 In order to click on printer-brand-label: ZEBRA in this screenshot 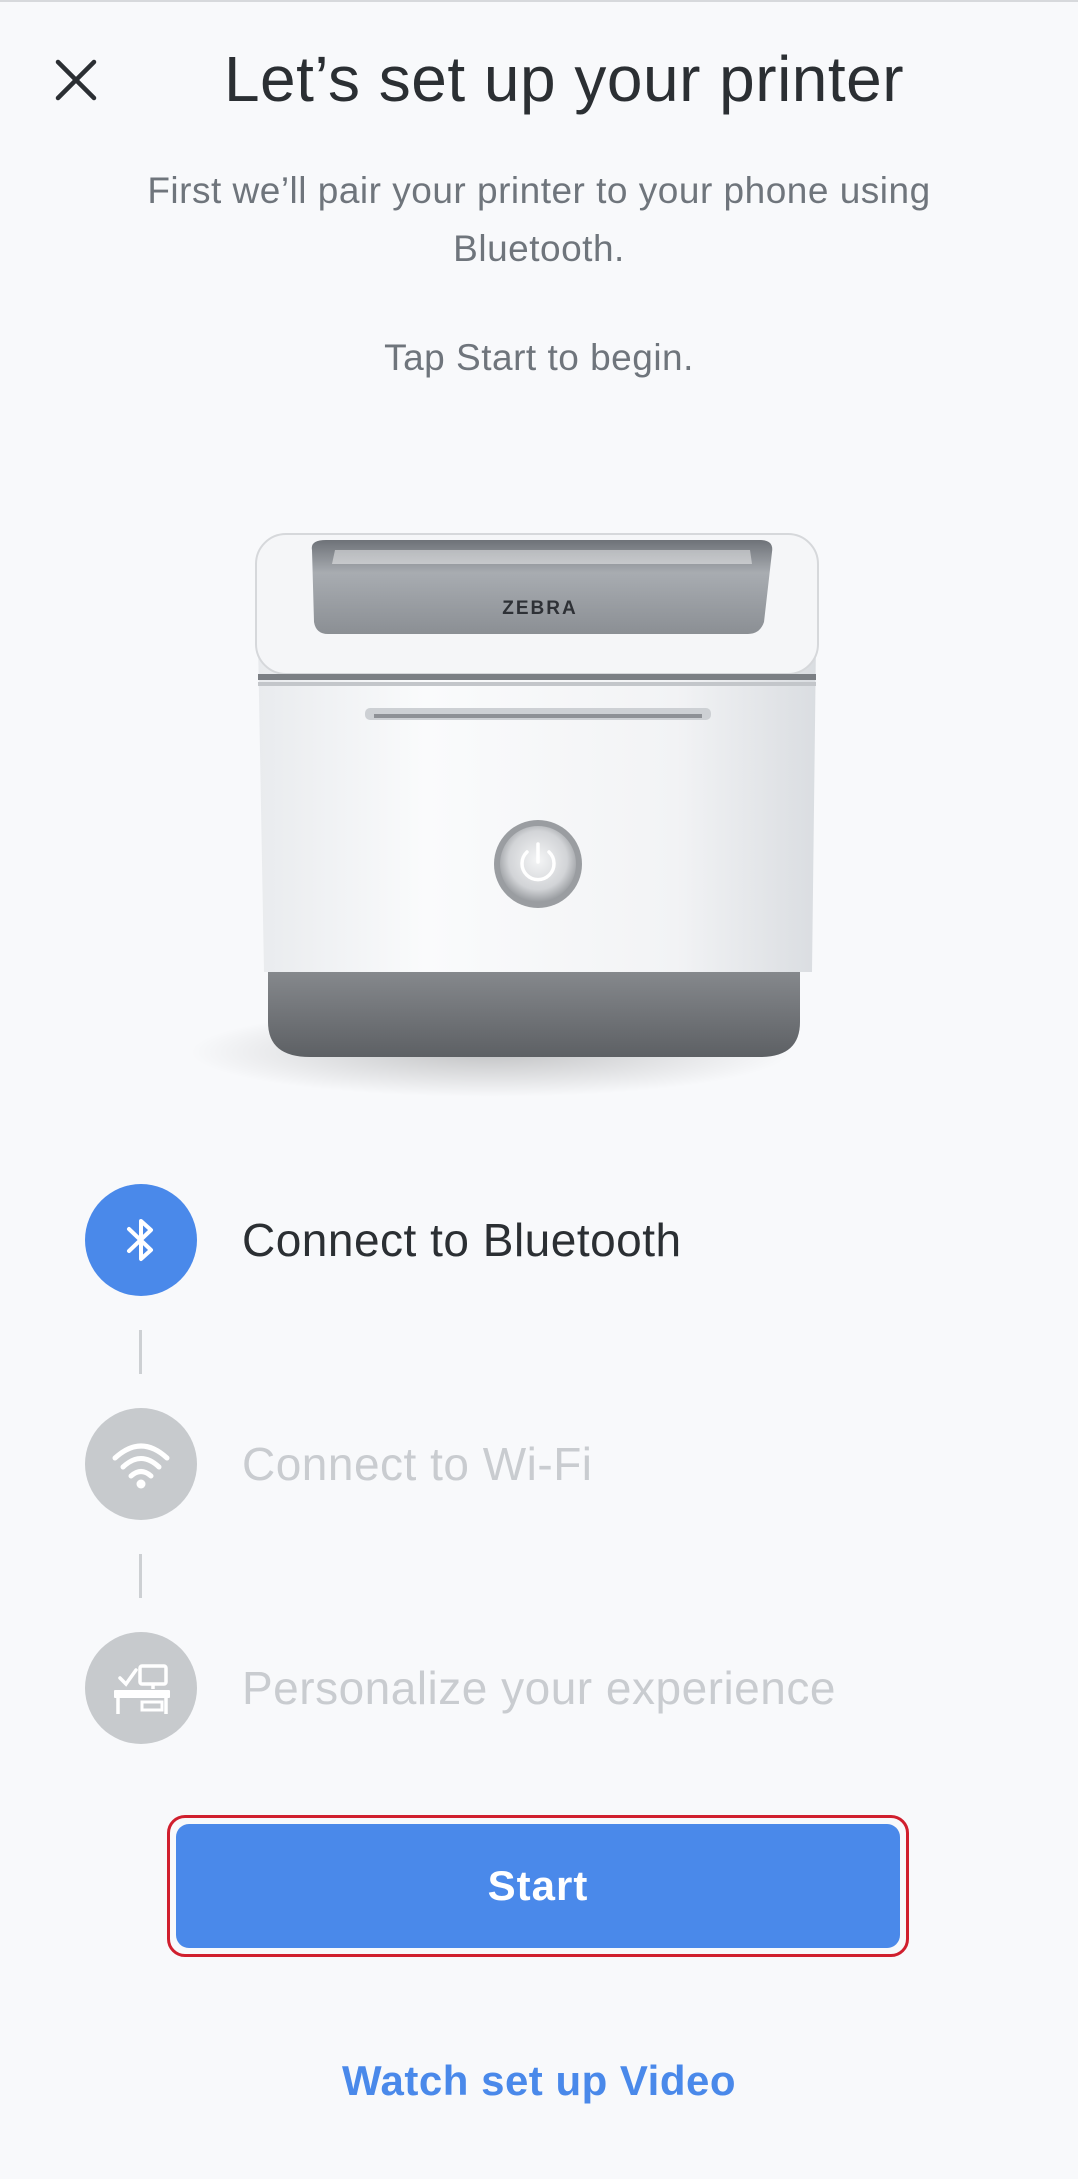, I will do `click(539, 608)`.